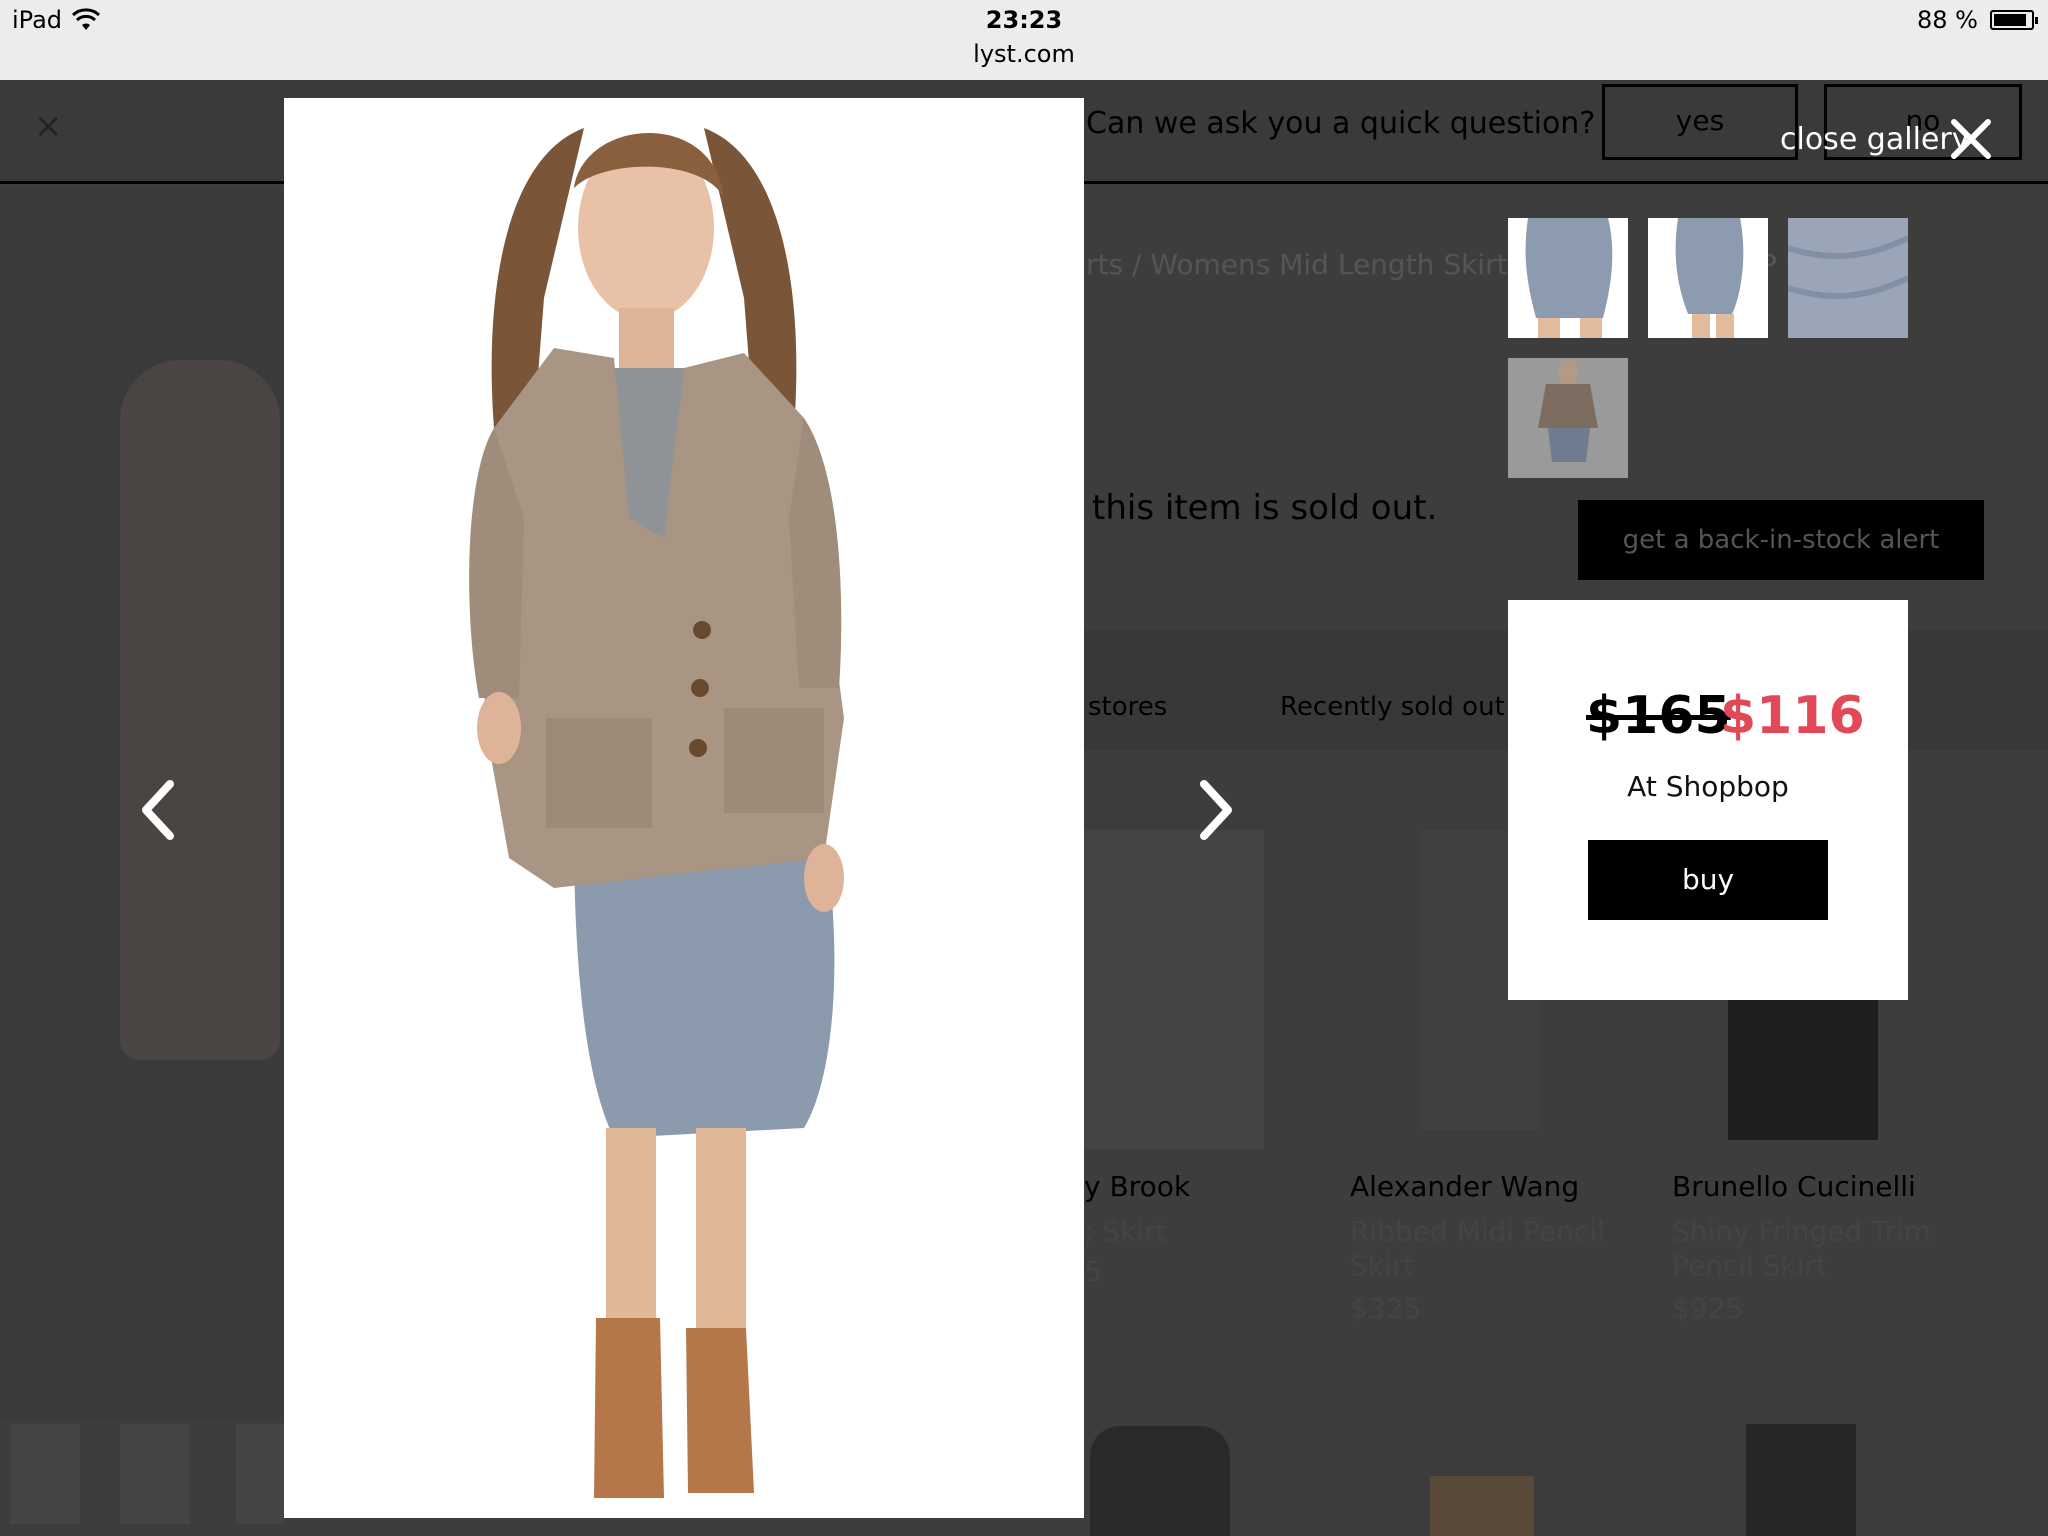 The image size is (2048, 1536). I want to click on original-price: $165, so click(1658, 716).